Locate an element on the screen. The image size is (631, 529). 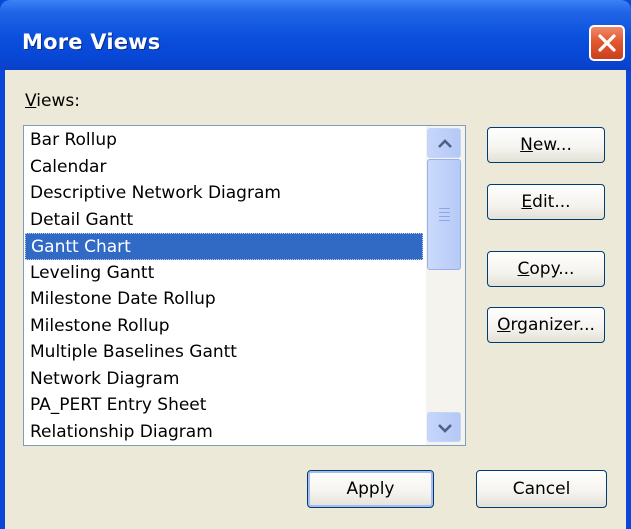
list-item: Multiple Baselines Gantt is located at coordinates (224, 352).